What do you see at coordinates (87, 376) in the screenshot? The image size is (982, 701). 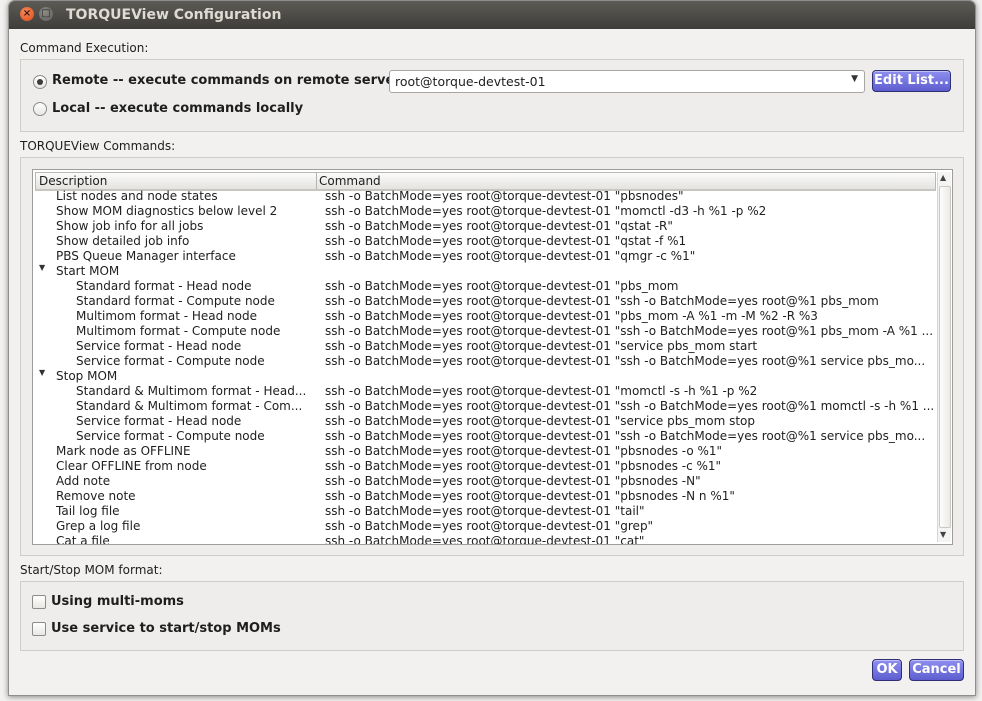 I see `row-description: Stop MOM` at bounding box center [87, 376].